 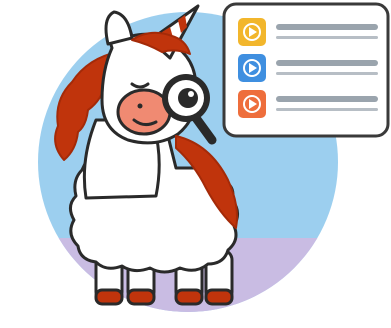 What do you see at coordinates (140, 106) in the screenshot?
I see `llama-nostril` at bounding box center [140, 106].